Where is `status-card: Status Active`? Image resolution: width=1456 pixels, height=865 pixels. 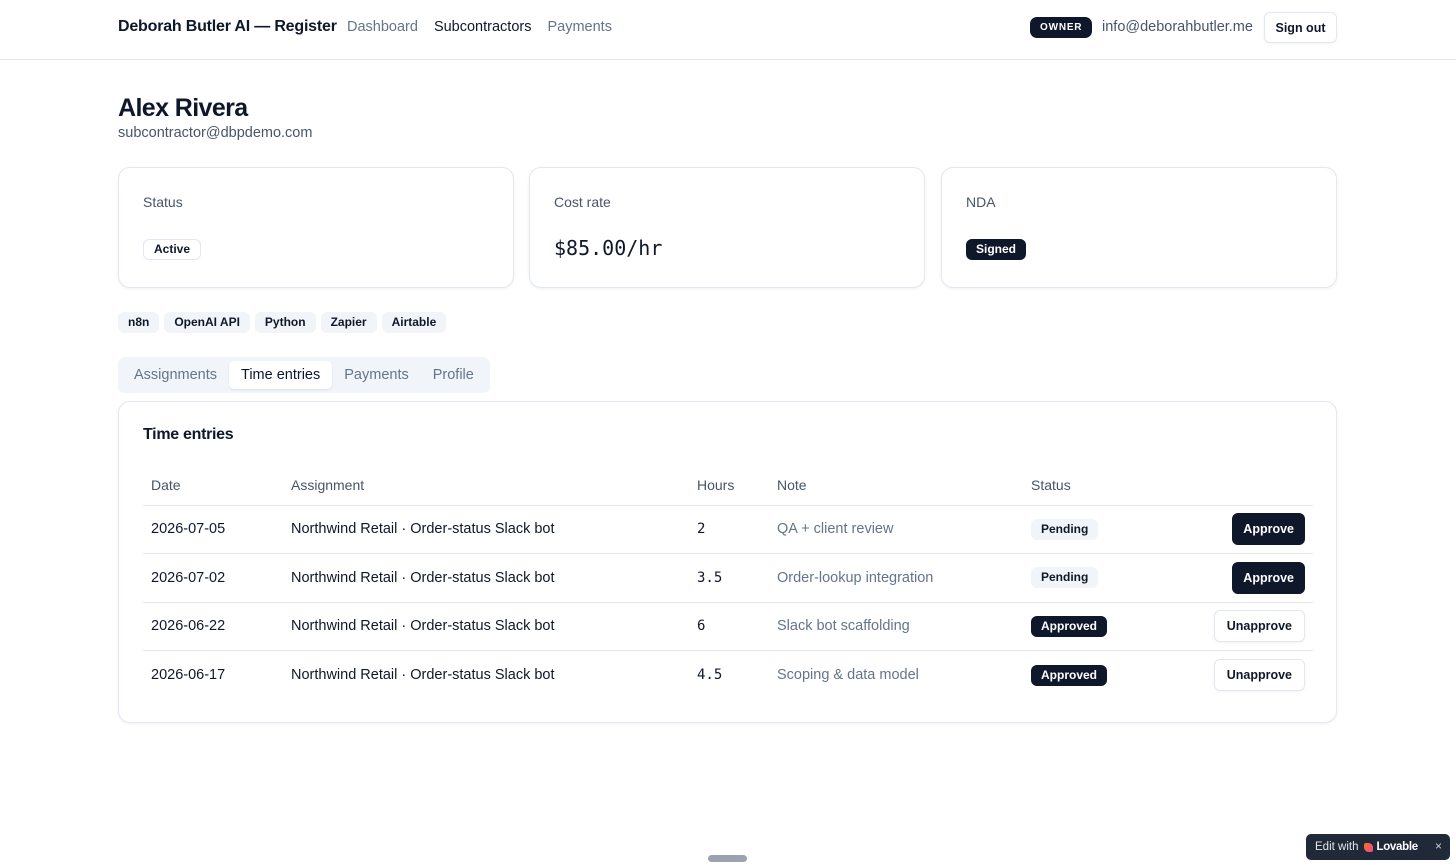
status-card: Status Active is located at coordinates (316, 227).